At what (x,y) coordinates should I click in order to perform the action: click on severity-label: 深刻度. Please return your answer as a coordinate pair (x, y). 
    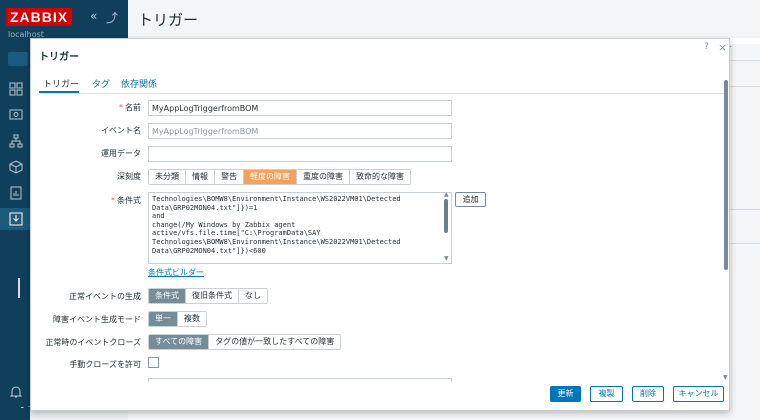
    Looking at the image, I should click on (129, 176).